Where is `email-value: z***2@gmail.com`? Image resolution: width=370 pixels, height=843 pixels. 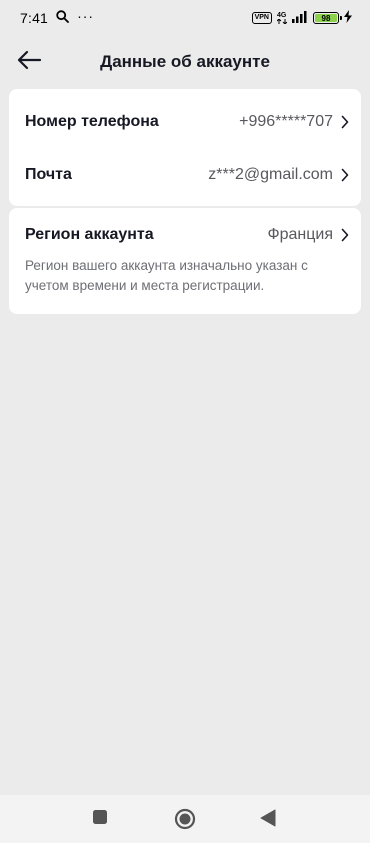
email-value: z***2@gmail.com is located at coordinates (270, 174).